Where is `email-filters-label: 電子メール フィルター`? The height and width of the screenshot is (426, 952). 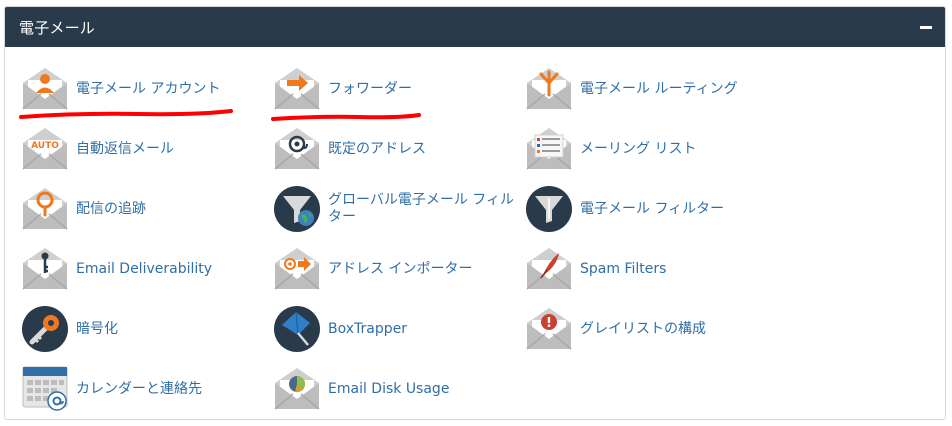
email-filters-label: 電子メール フィルター is located at coordinates (652, 208).